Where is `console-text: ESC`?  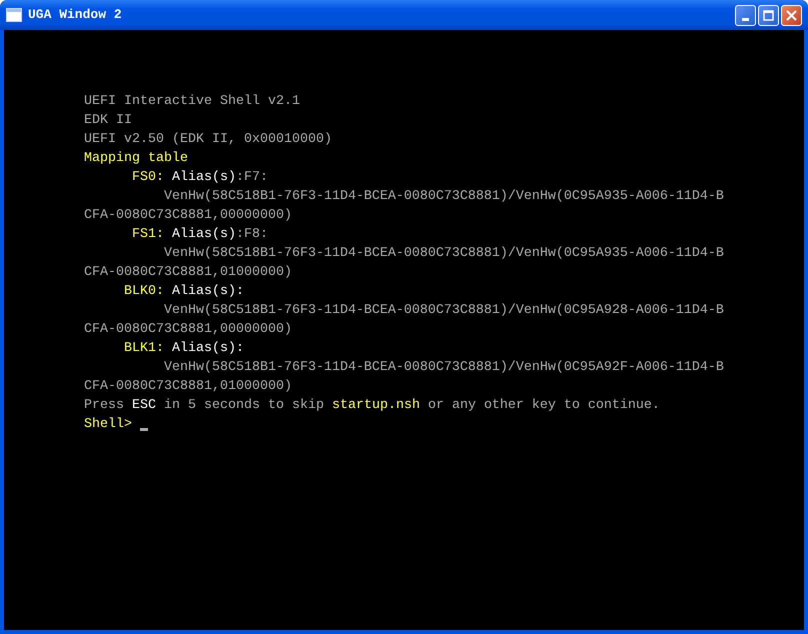
console-text: ESC is located at coordinates (144, 406).